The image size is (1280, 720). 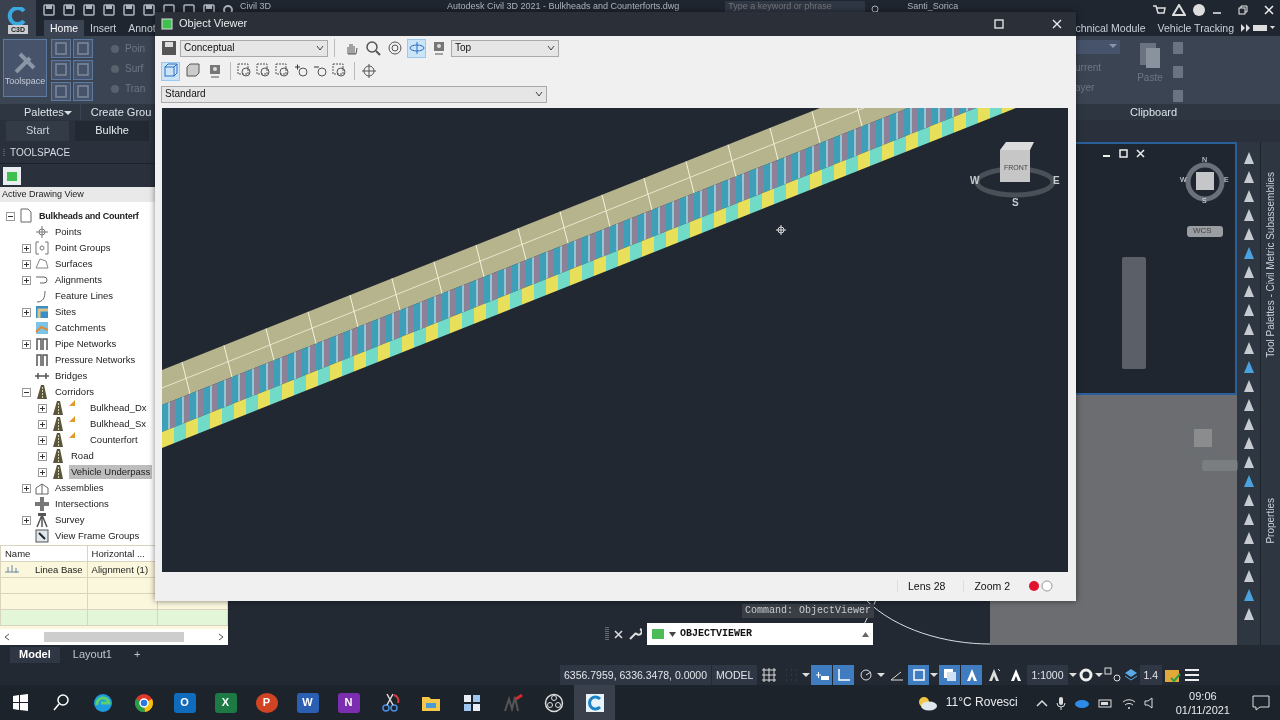 I want to click on layout-tab: Model, so click(x=35, y=655).